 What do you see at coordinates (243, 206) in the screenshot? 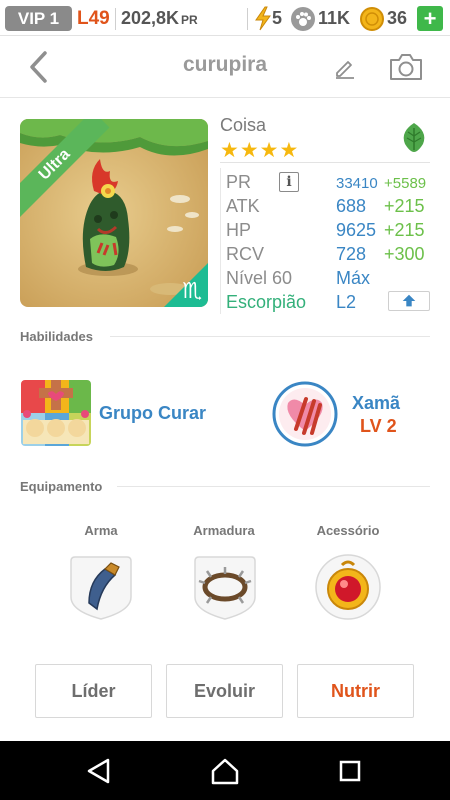
I see `atk-label: ATK` at bounding box center [243, 206].